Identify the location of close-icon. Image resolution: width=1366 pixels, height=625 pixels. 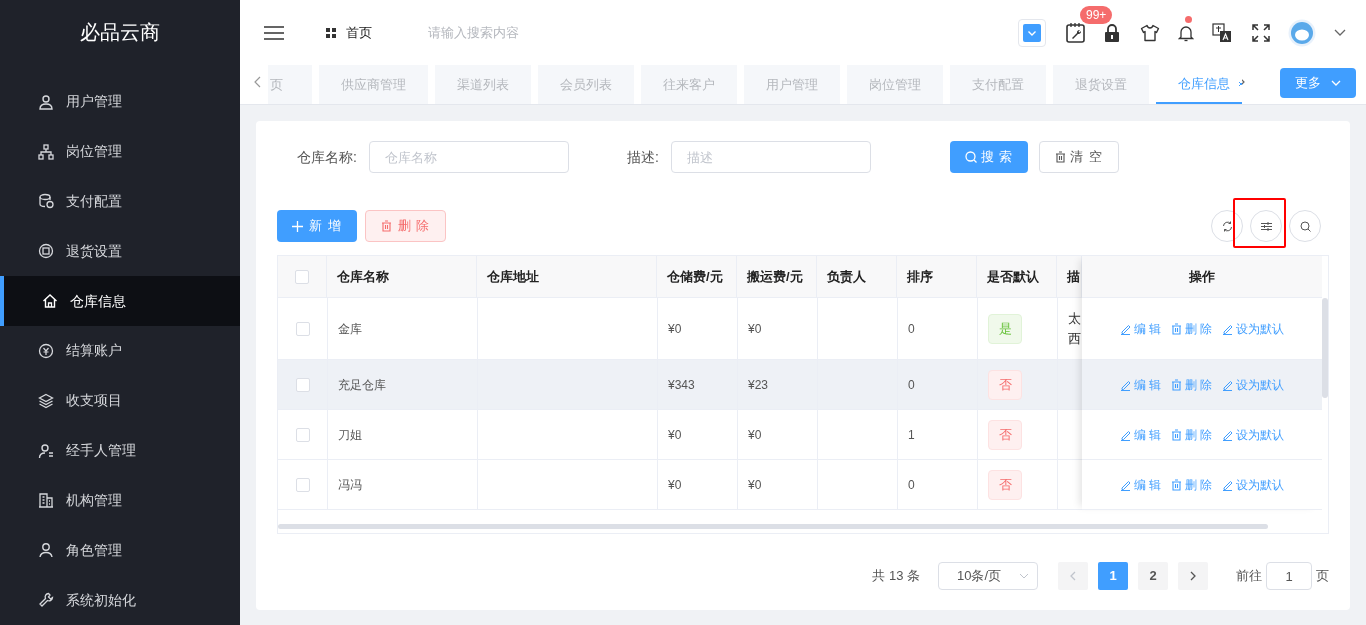
(1240, 83).